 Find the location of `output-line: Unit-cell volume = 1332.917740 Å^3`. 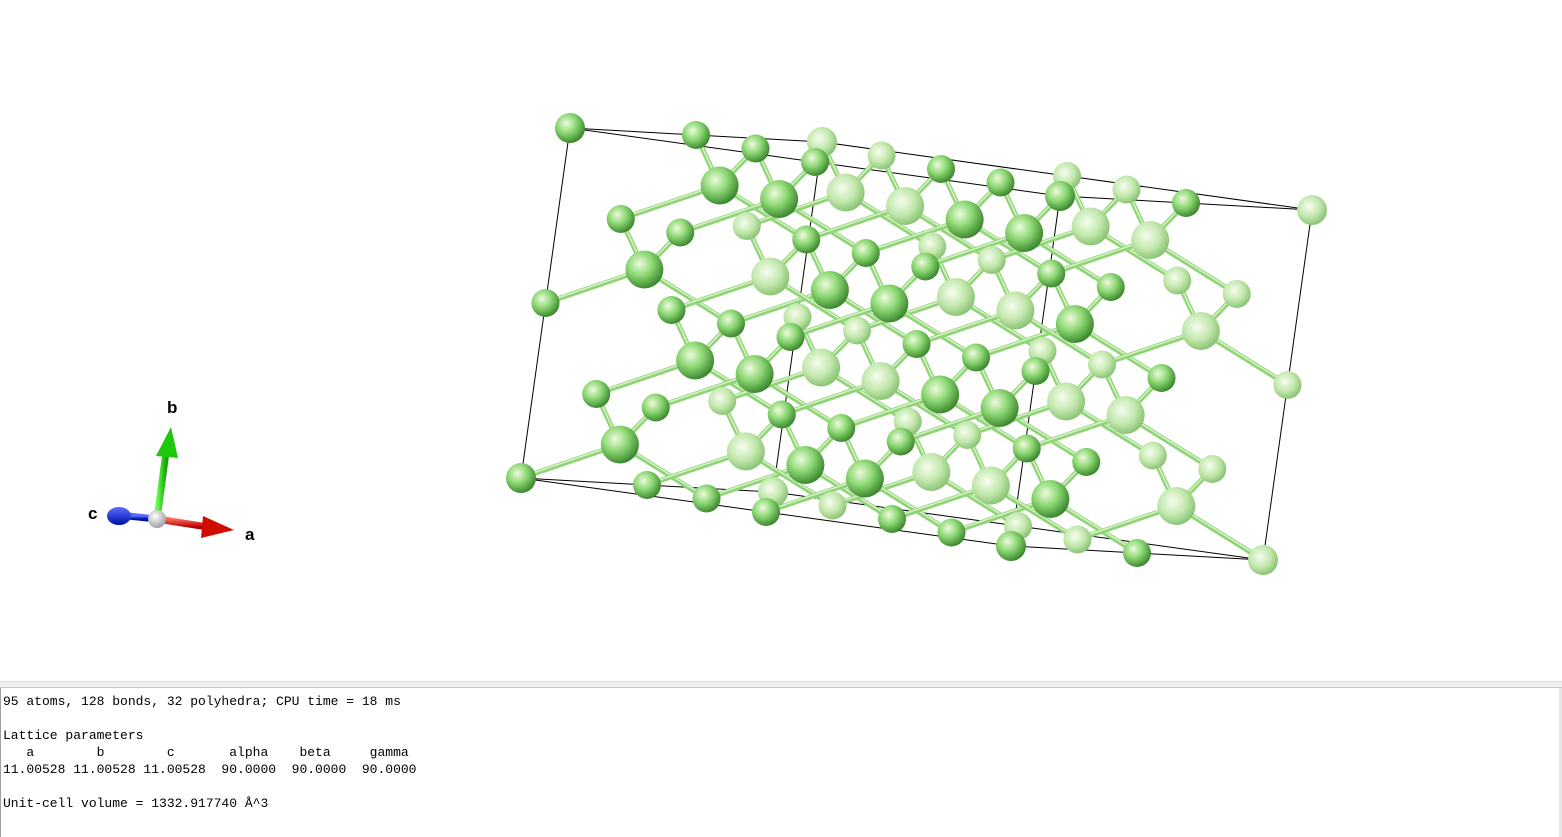

output-line: Unit-cell volume = 1332.917740 Å^3 is located at coordinates (136, 803).